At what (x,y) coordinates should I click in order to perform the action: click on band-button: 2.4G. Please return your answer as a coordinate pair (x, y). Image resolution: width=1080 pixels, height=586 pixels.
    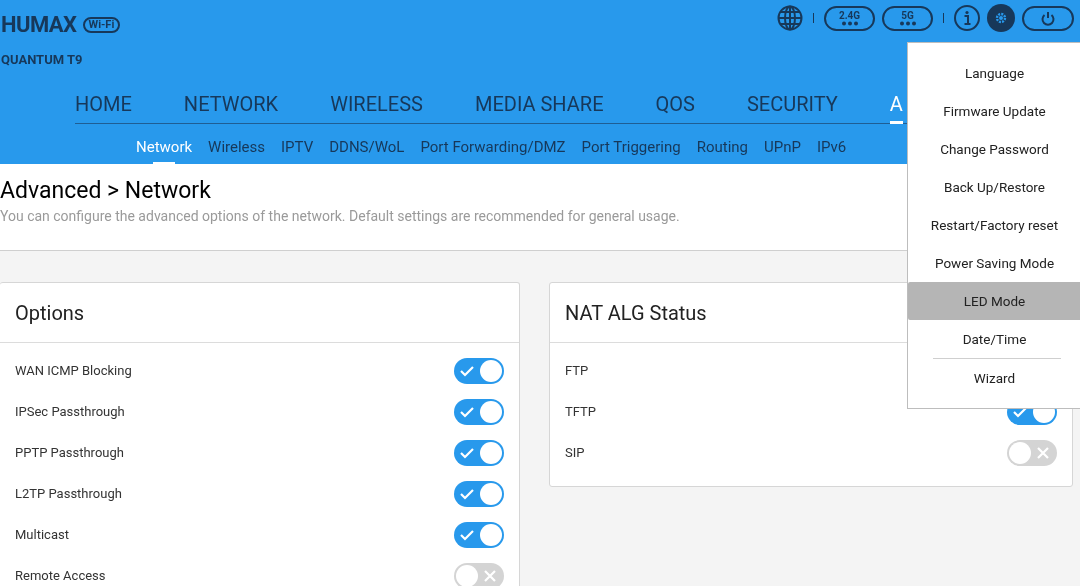
    Looking at the image, I should click on (849, 18).